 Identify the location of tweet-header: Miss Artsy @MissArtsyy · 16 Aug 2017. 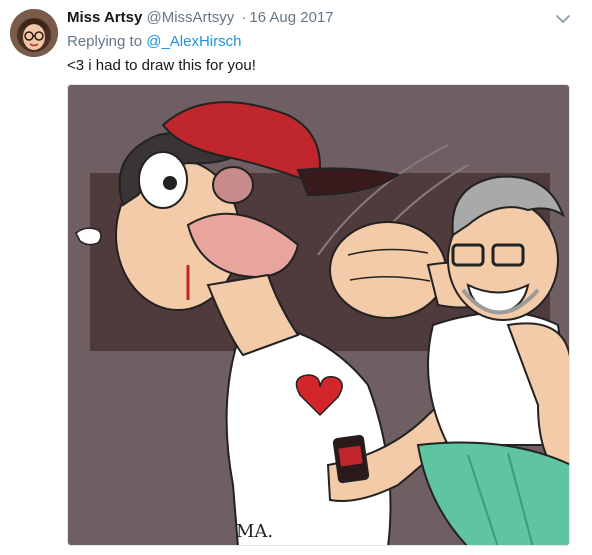
(309, 18).